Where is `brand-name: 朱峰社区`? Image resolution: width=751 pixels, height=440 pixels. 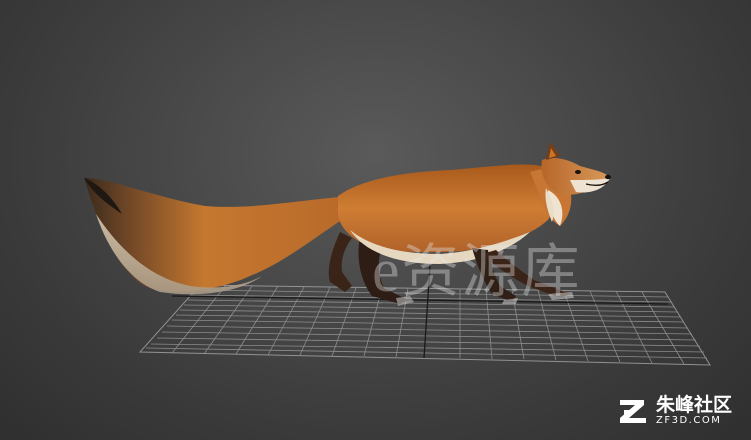 brand-name: 朱峰社区 is located at coordinates (694, 405).